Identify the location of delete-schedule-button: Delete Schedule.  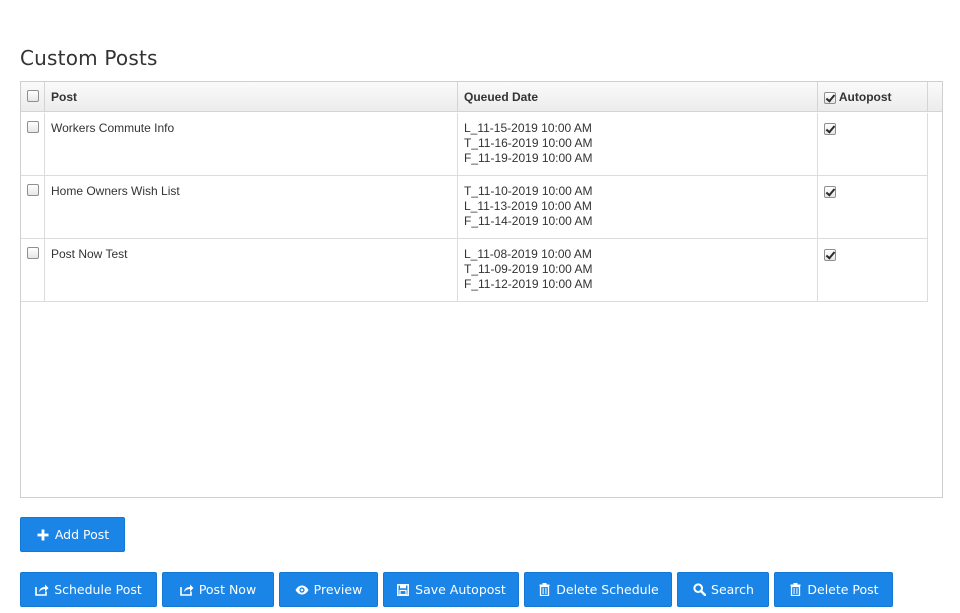
(598, 589).